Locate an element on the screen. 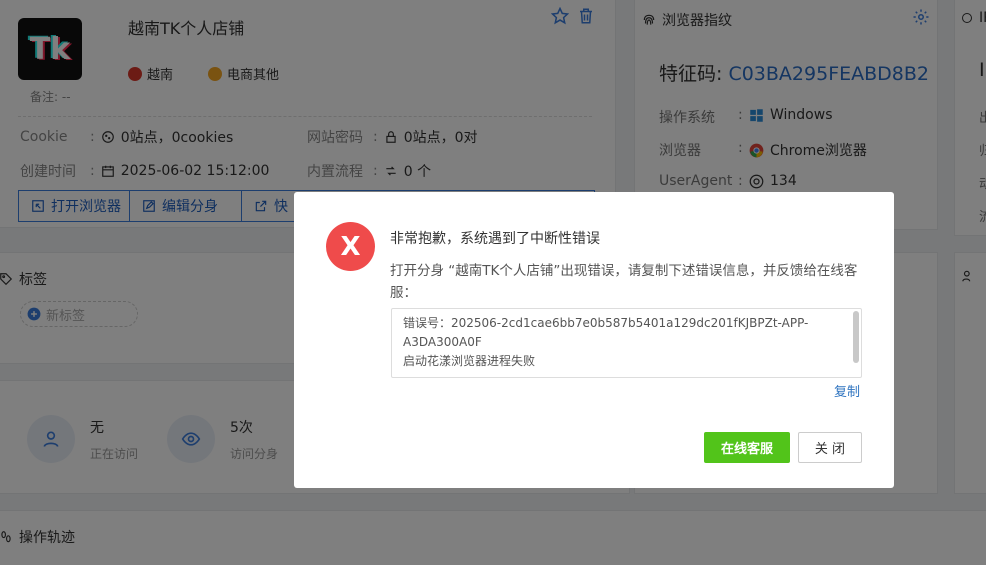 This screenshot has width=986, height=565. close-button: 关 闭 is located at coordinates (830, 447).